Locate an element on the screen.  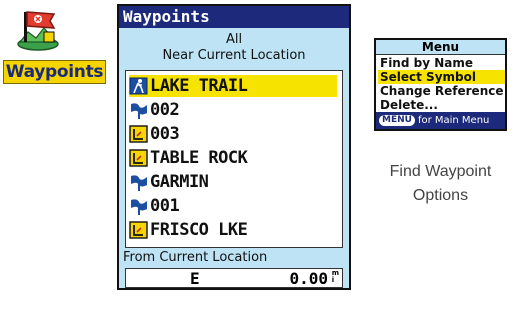
distance-value: 0.00 is located at coordinates (308, 278).